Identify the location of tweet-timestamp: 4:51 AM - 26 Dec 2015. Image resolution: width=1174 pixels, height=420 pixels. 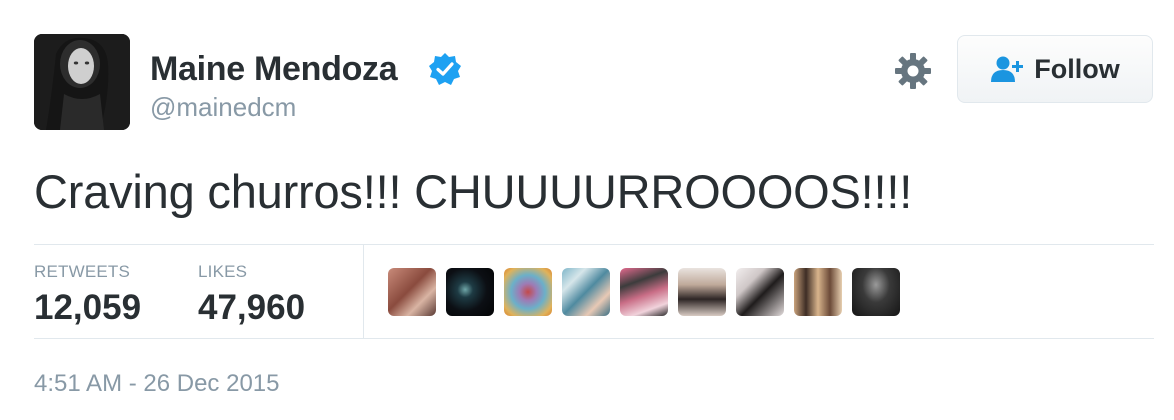
(156, 384).